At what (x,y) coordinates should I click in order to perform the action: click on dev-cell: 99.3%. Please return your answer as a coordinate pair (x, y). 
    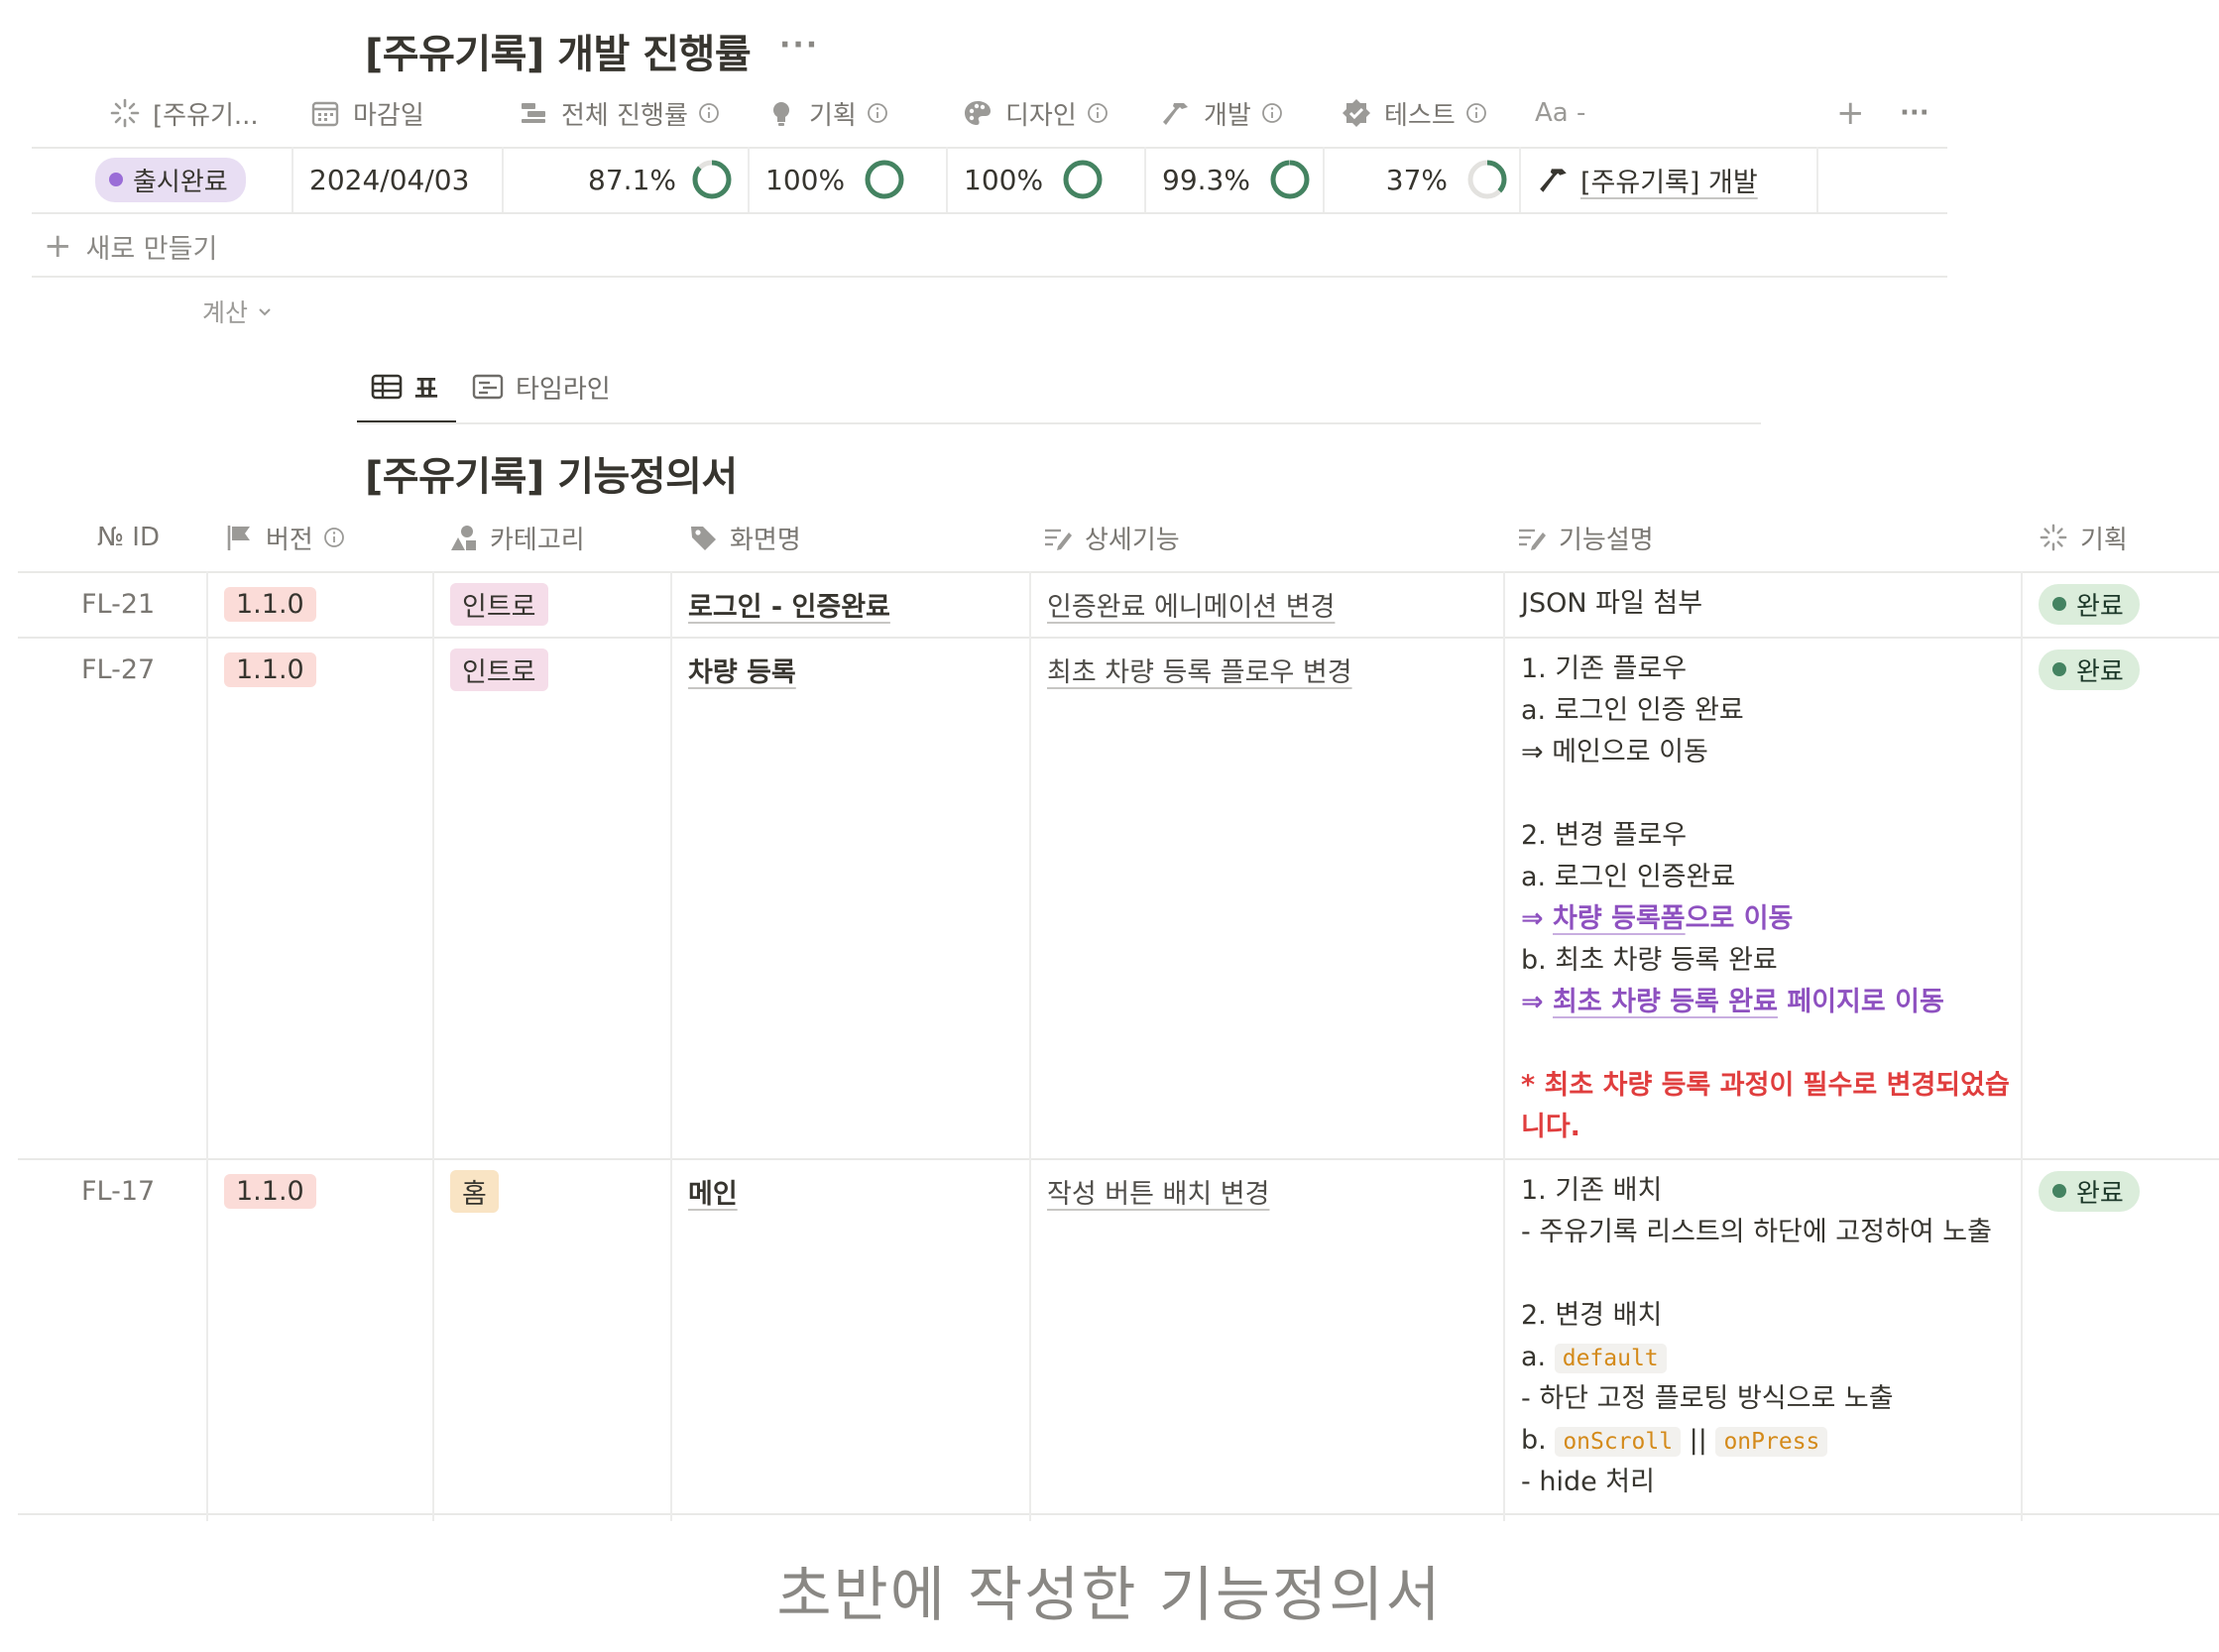
    Looking at the image, I should click on (1237, 179).